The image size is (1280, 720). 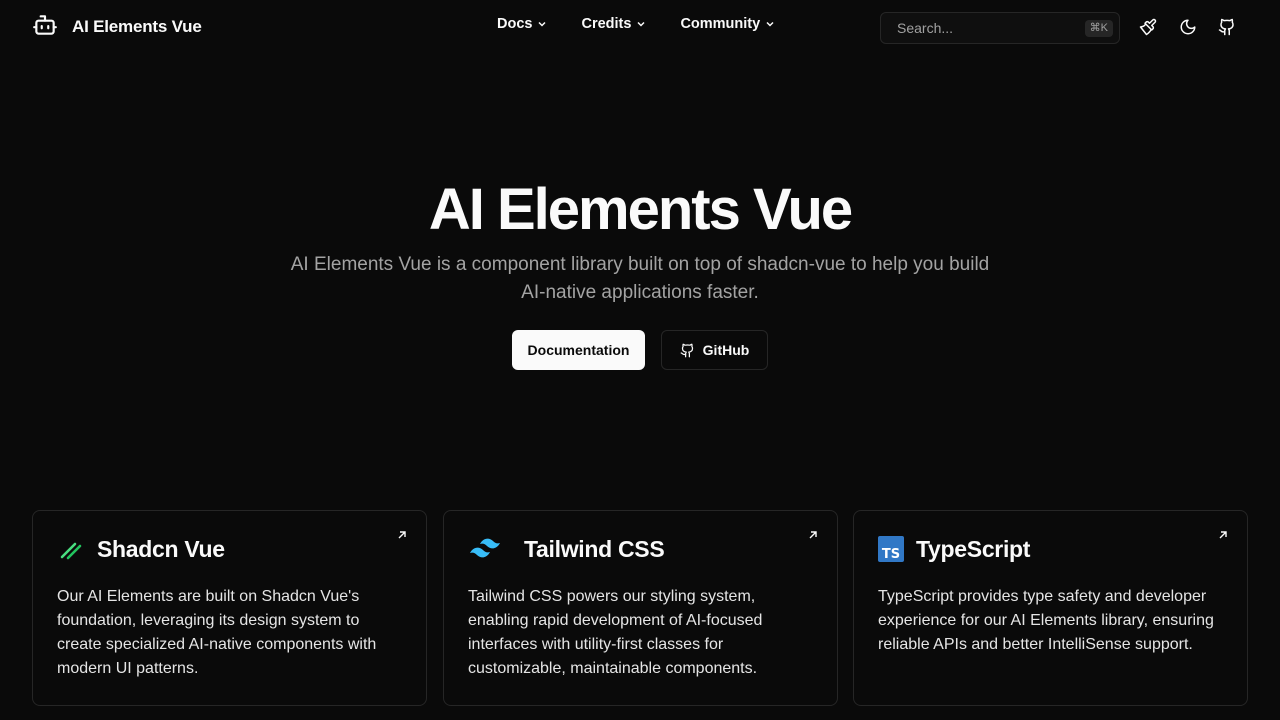 I want to click on brand-link: AI Elements Vue, so click(x=117, y=27).